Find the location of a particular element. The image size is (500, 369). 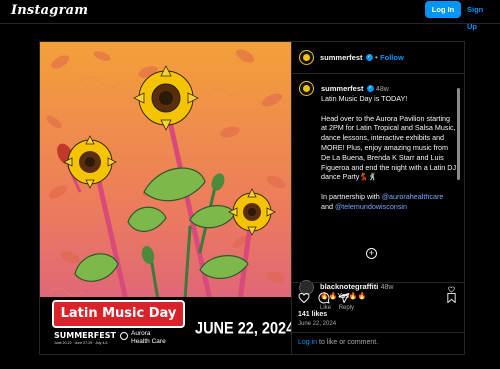

follow-button: Follow is located at coordinates (392, 57).